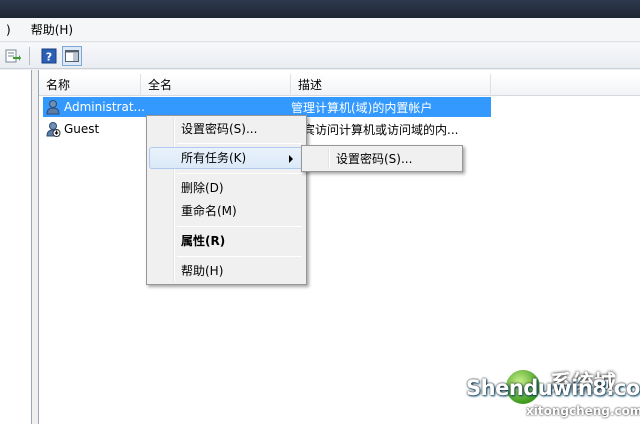 This screenshot has height=424, width=640. Describe the element at coordinates (13, 56) in the screenshot. I see `export-list-icon` at that location.